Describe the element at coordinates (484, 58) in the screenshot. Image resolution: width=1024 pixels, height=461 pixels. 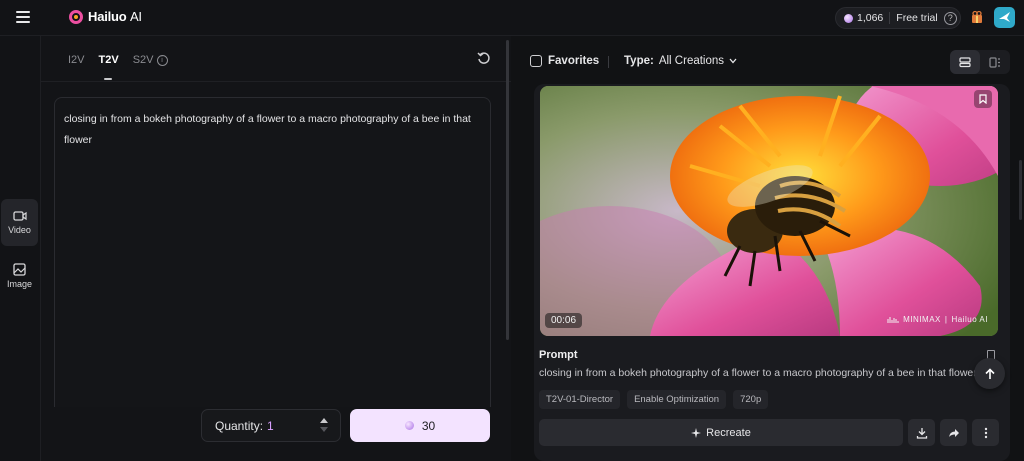
I see `reset-icon` at that location.